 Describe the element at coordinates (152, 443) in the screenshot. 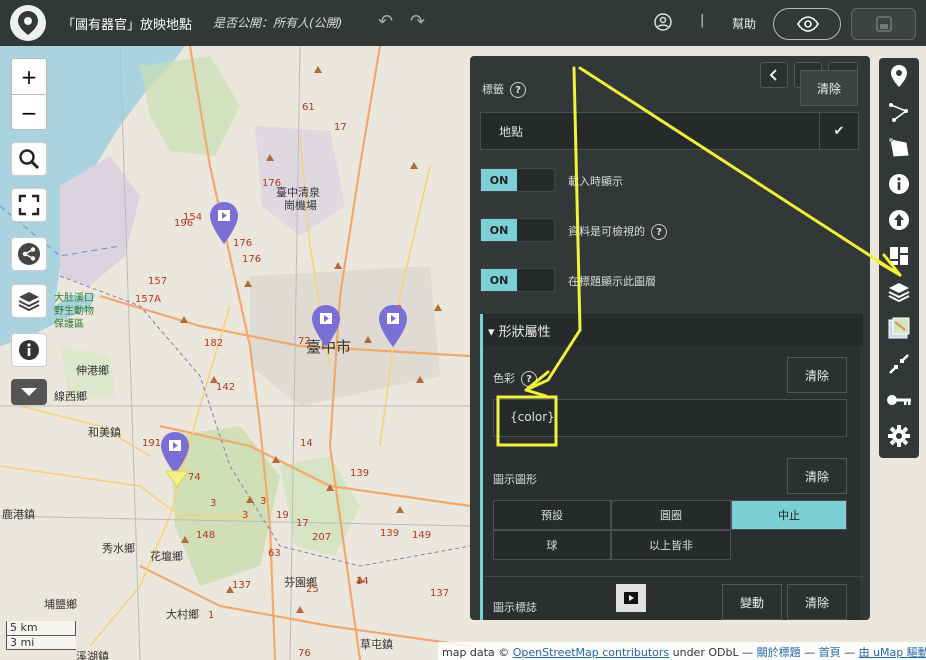

I see `road-number-label: 191` at that location.